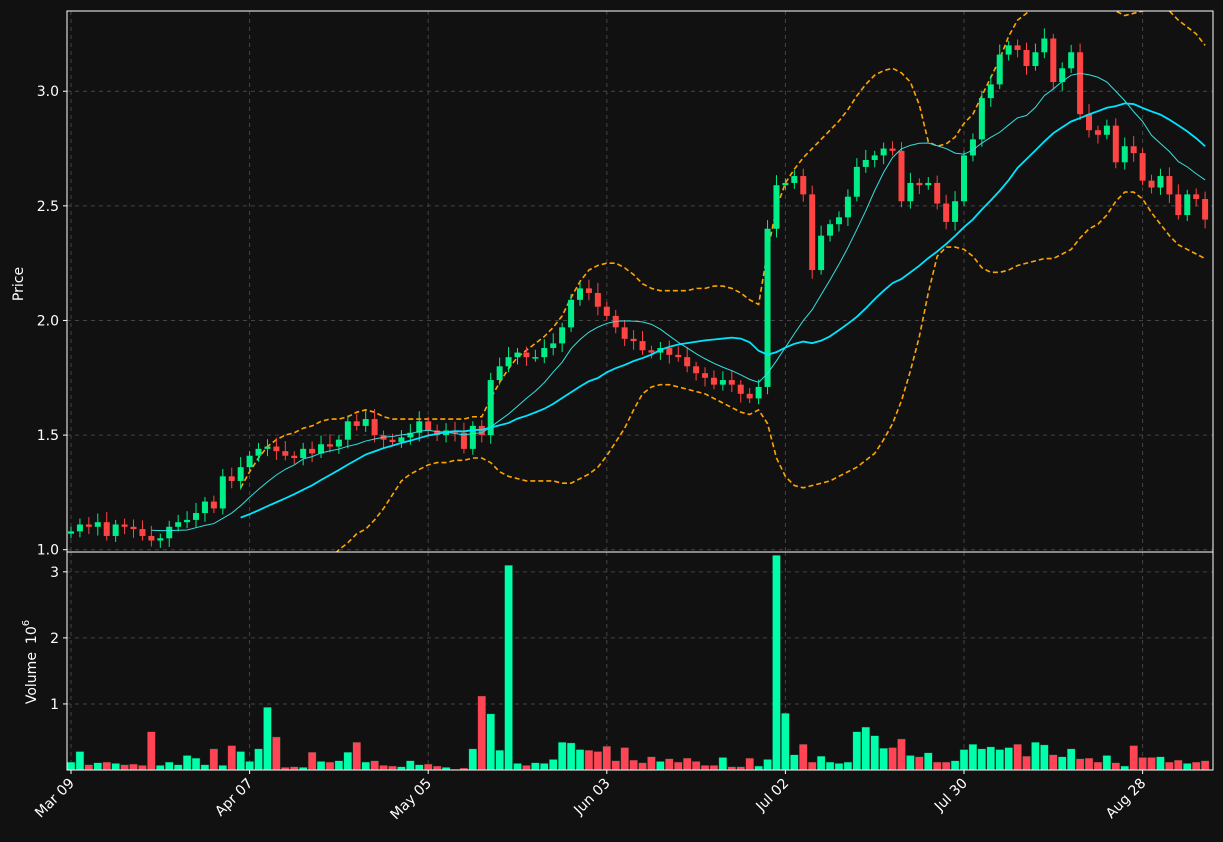  Describe the element at coordinates (54, 573) in the screenshot. I see `volume-tick-label: 3` at that location.